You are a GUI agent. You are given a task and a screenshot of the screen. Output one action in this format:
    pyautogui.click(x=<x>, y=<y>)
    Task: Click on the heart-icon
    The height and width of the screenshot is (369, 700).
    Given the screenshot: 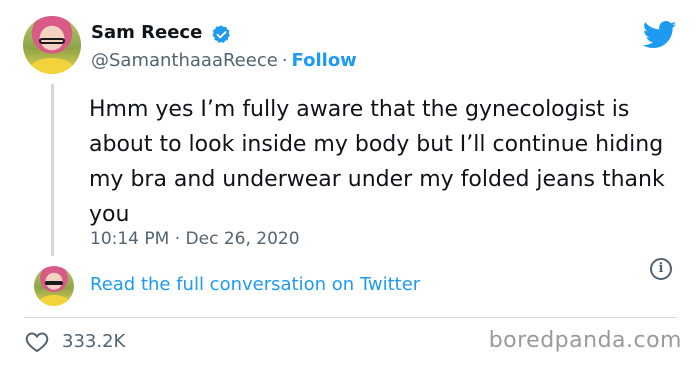 What is the action you would take?
    pyautogui.click(x=37, y=342)
    